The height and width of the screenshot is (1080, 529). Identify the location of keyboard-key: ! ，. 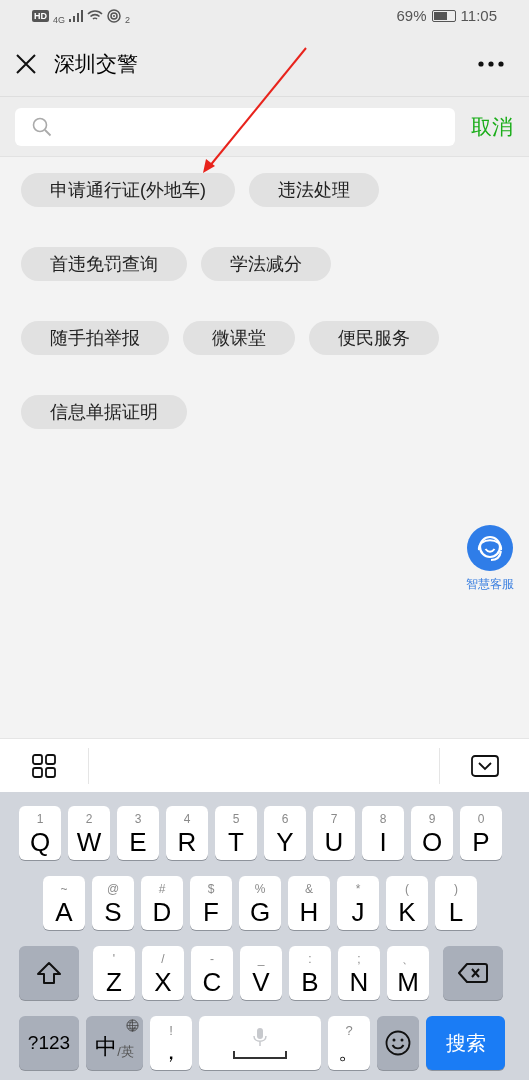
(171, 1043).